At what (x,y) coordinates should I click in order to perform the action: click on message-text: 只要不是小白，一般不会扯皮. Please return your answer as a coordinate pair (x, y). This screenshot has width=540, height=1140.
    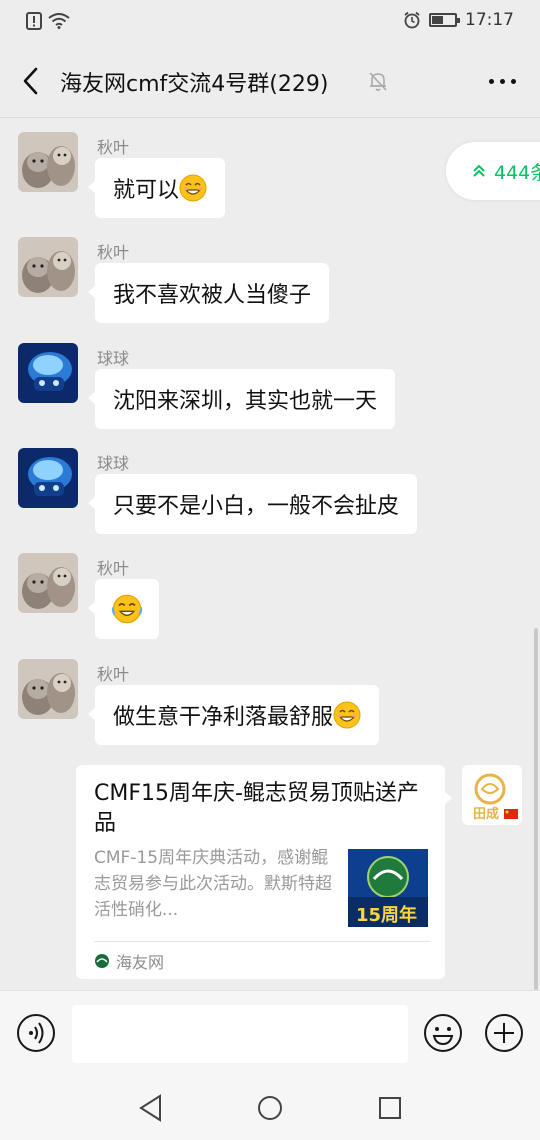
    Looking at the image, I should click on (256, 506).